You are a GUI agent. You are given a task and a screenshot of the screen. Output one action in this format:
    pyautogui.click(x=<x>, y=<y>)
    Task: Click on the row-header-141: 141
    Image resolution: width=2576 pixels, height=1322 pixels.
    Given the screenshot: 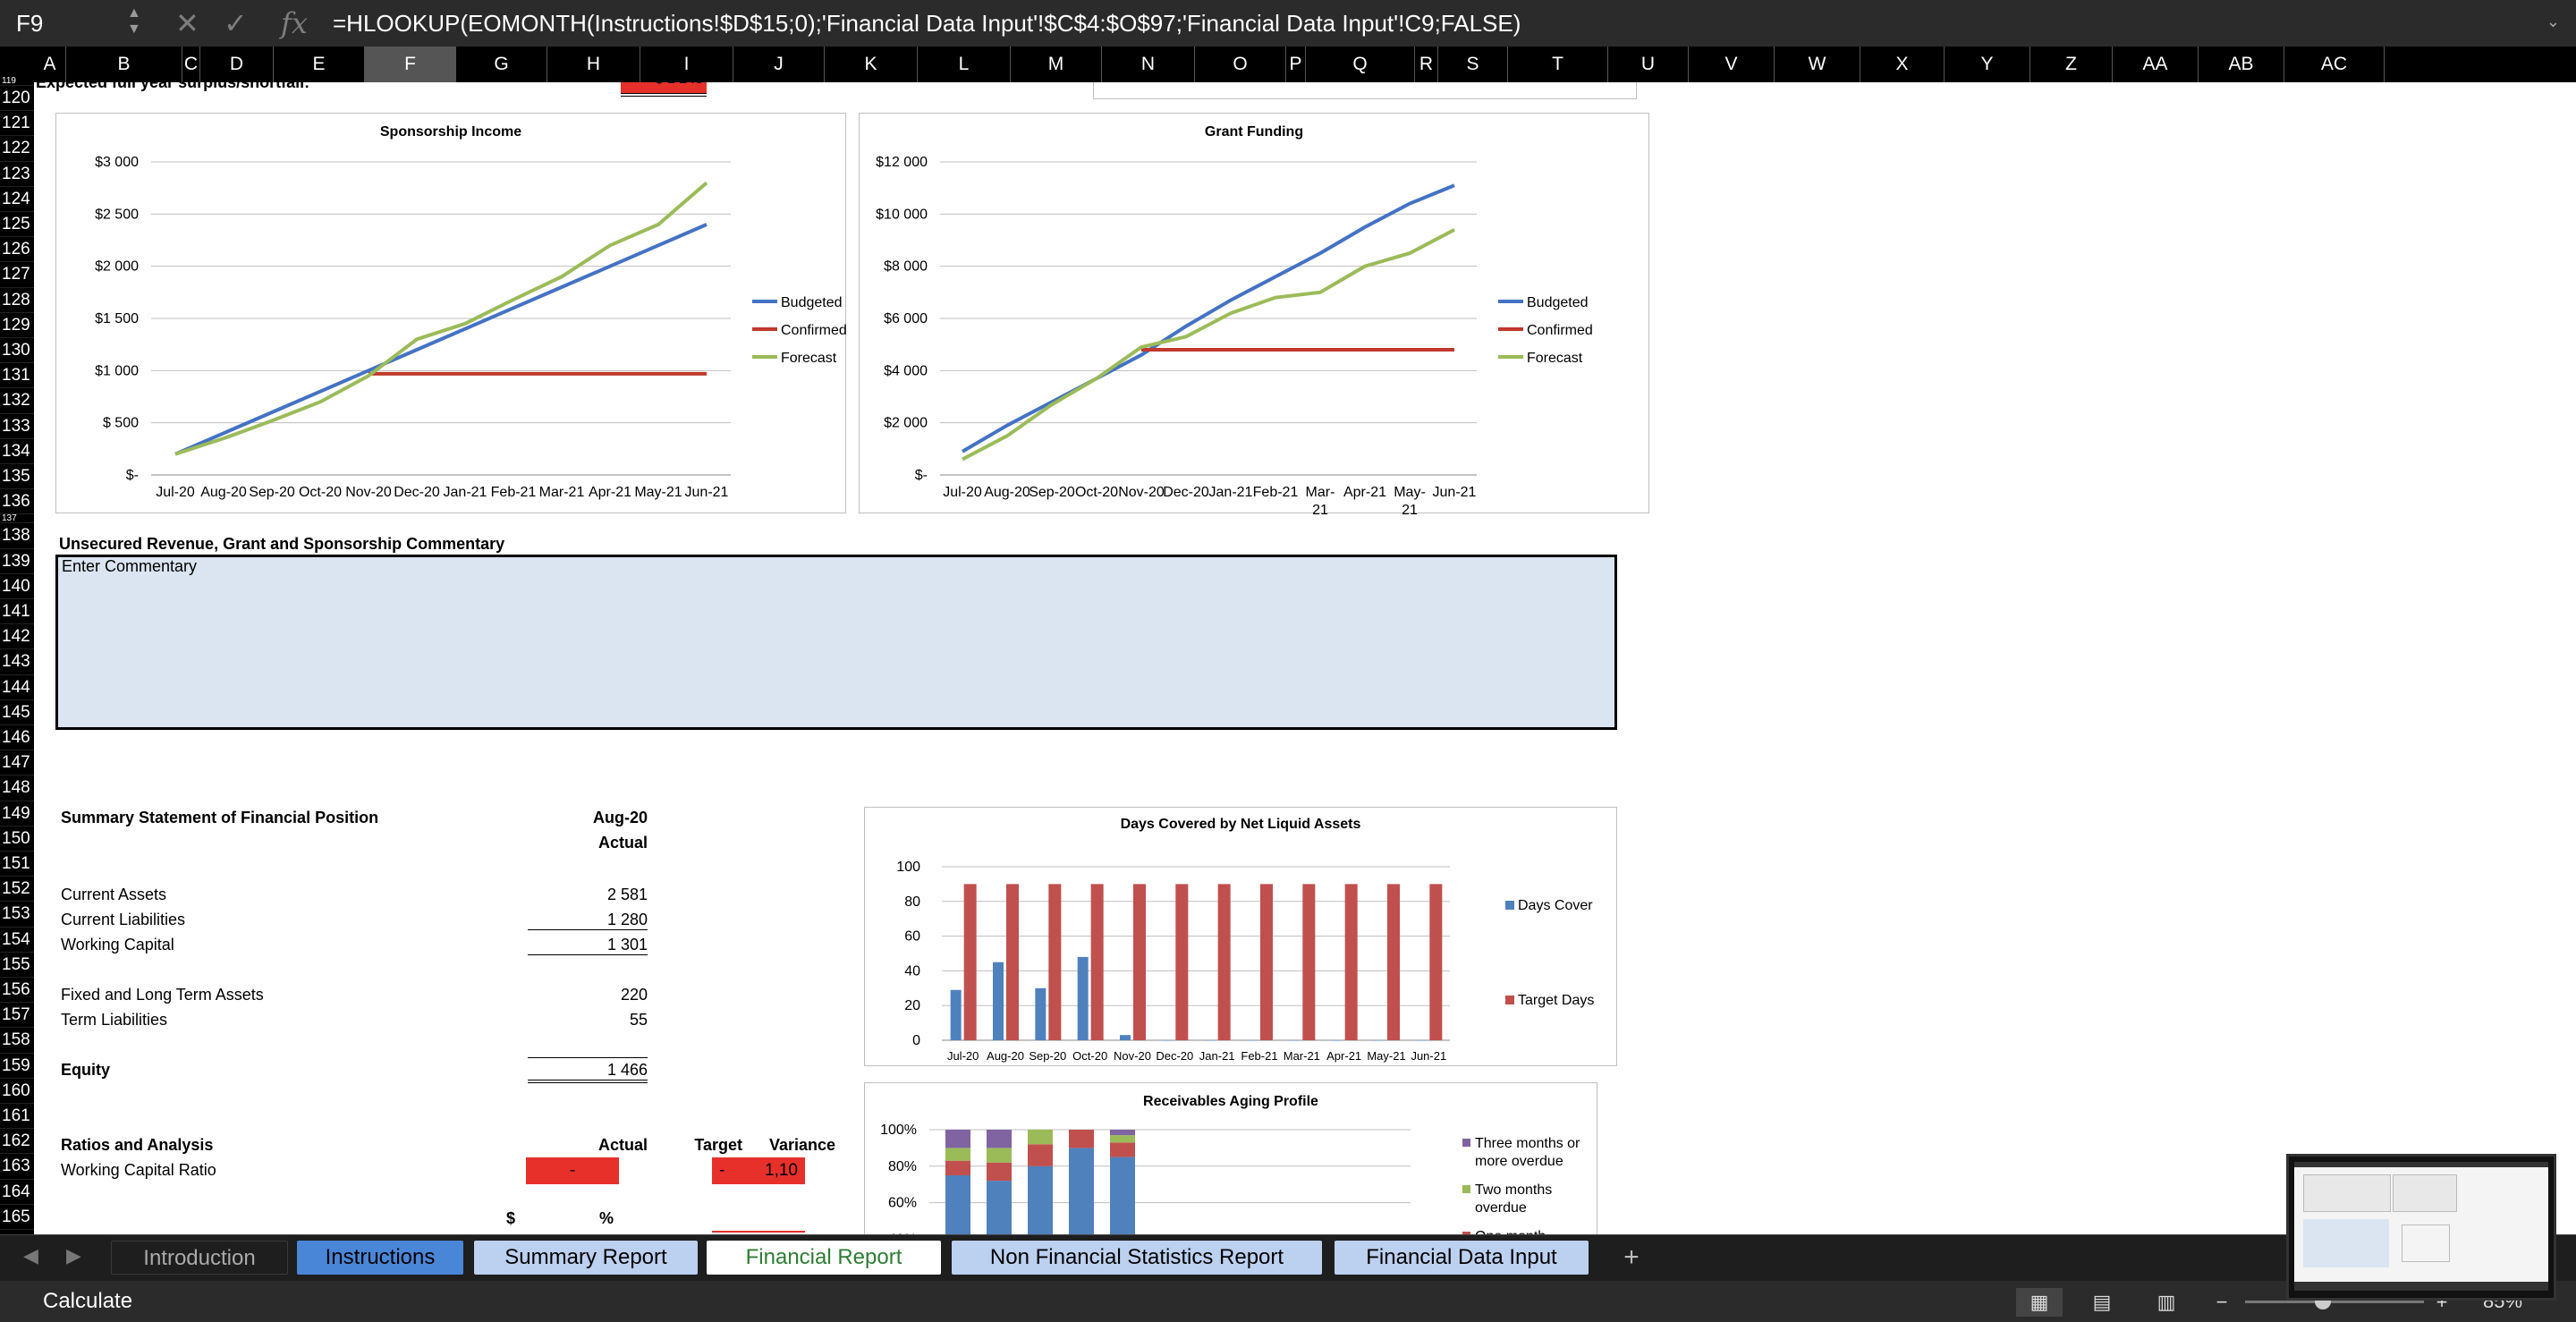 What is the action you would take?
    pyautogui.click(x=17, y=612)
    